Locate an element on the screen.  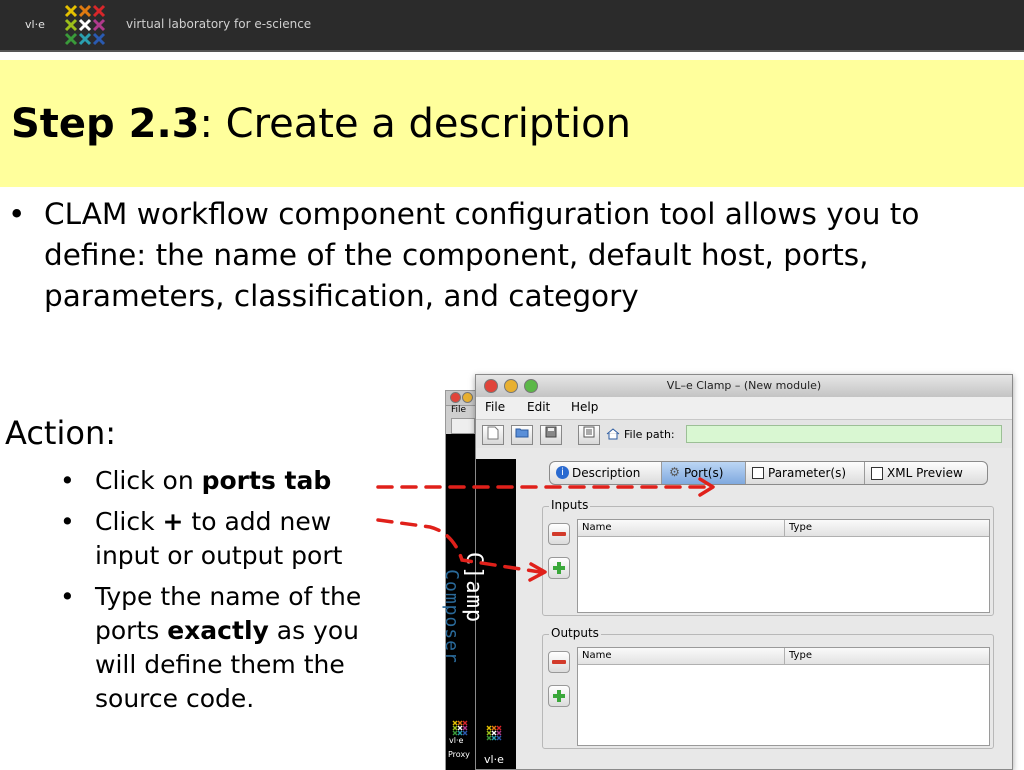
tab-ports: ⚙ Port(s) is located at coordinates (704, 473).